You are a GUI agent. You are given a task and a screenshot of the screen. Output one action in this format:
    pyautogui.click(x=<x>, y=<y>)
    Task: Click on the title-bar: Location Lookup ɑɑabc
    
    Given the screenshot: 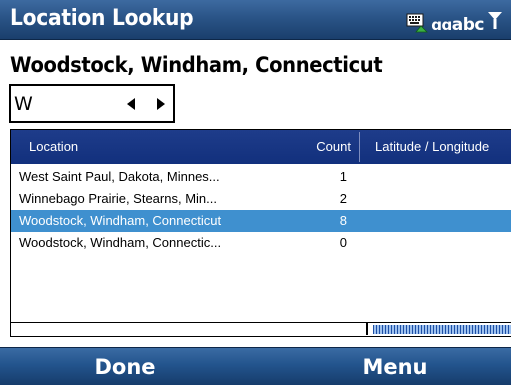 What is the action you would take?
    pyautogui.click(x=255, y=20)
    